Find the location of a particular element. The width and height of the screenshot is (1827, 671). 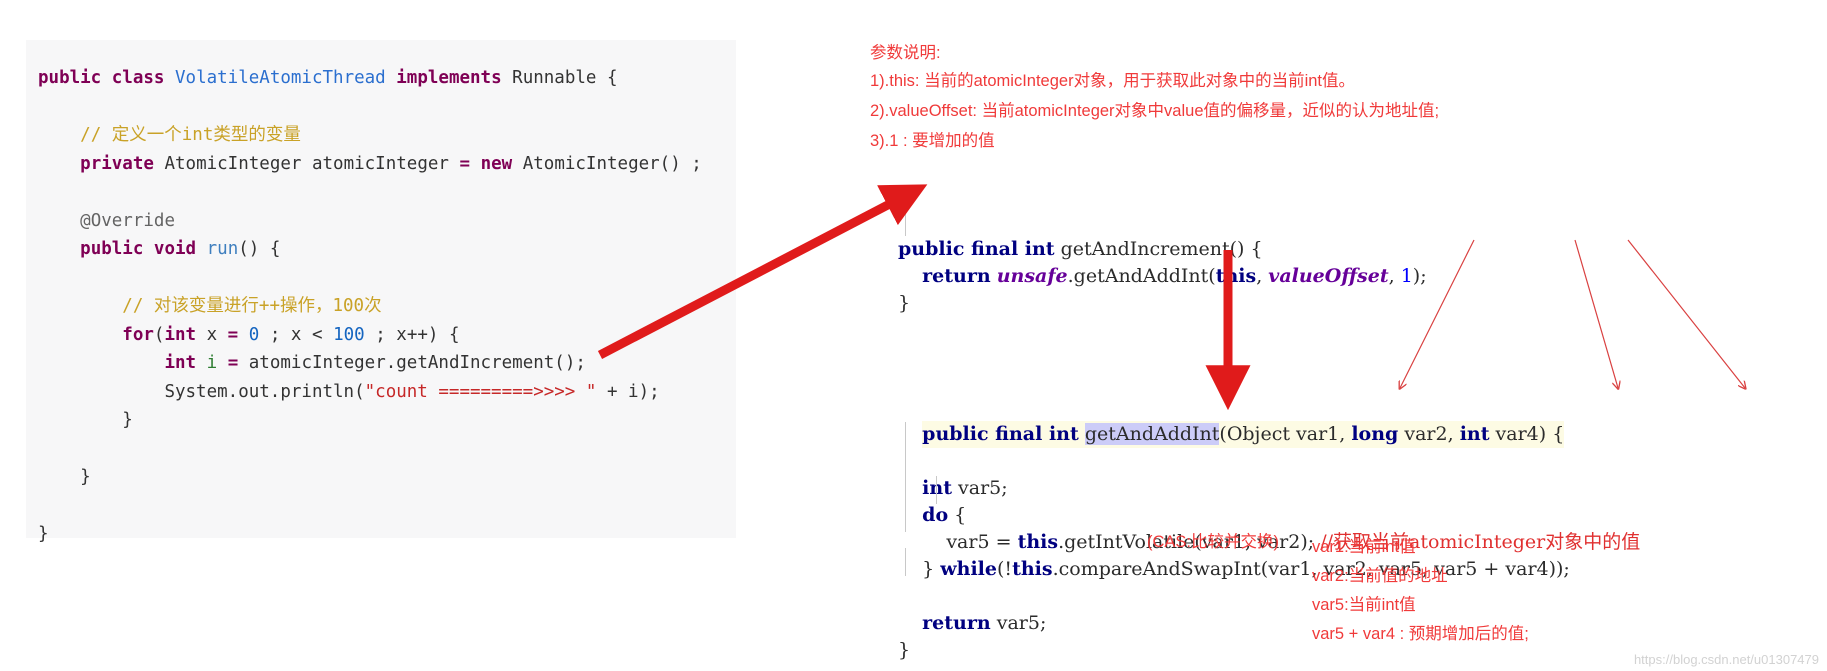

code-token: int is located at coordinates (180, 363).